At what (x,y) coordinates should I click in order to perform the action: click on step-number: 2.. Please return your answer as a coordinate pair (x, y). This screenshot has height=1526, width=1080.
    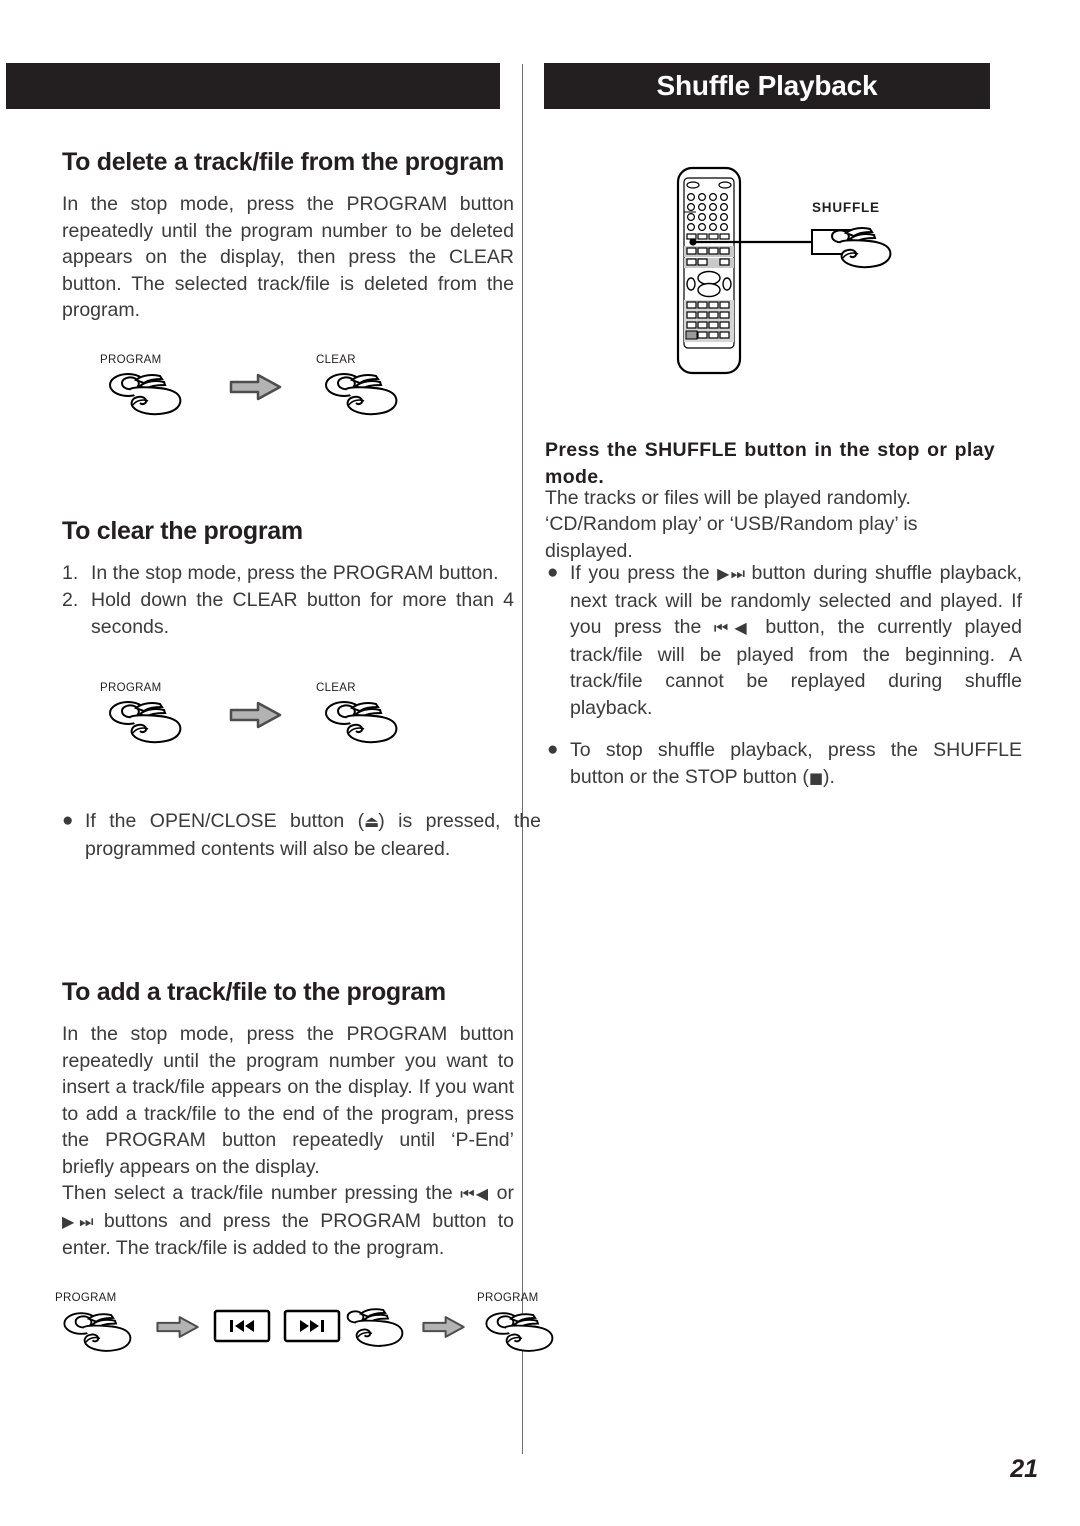
    Looking at the image, I should click on (70, 600).